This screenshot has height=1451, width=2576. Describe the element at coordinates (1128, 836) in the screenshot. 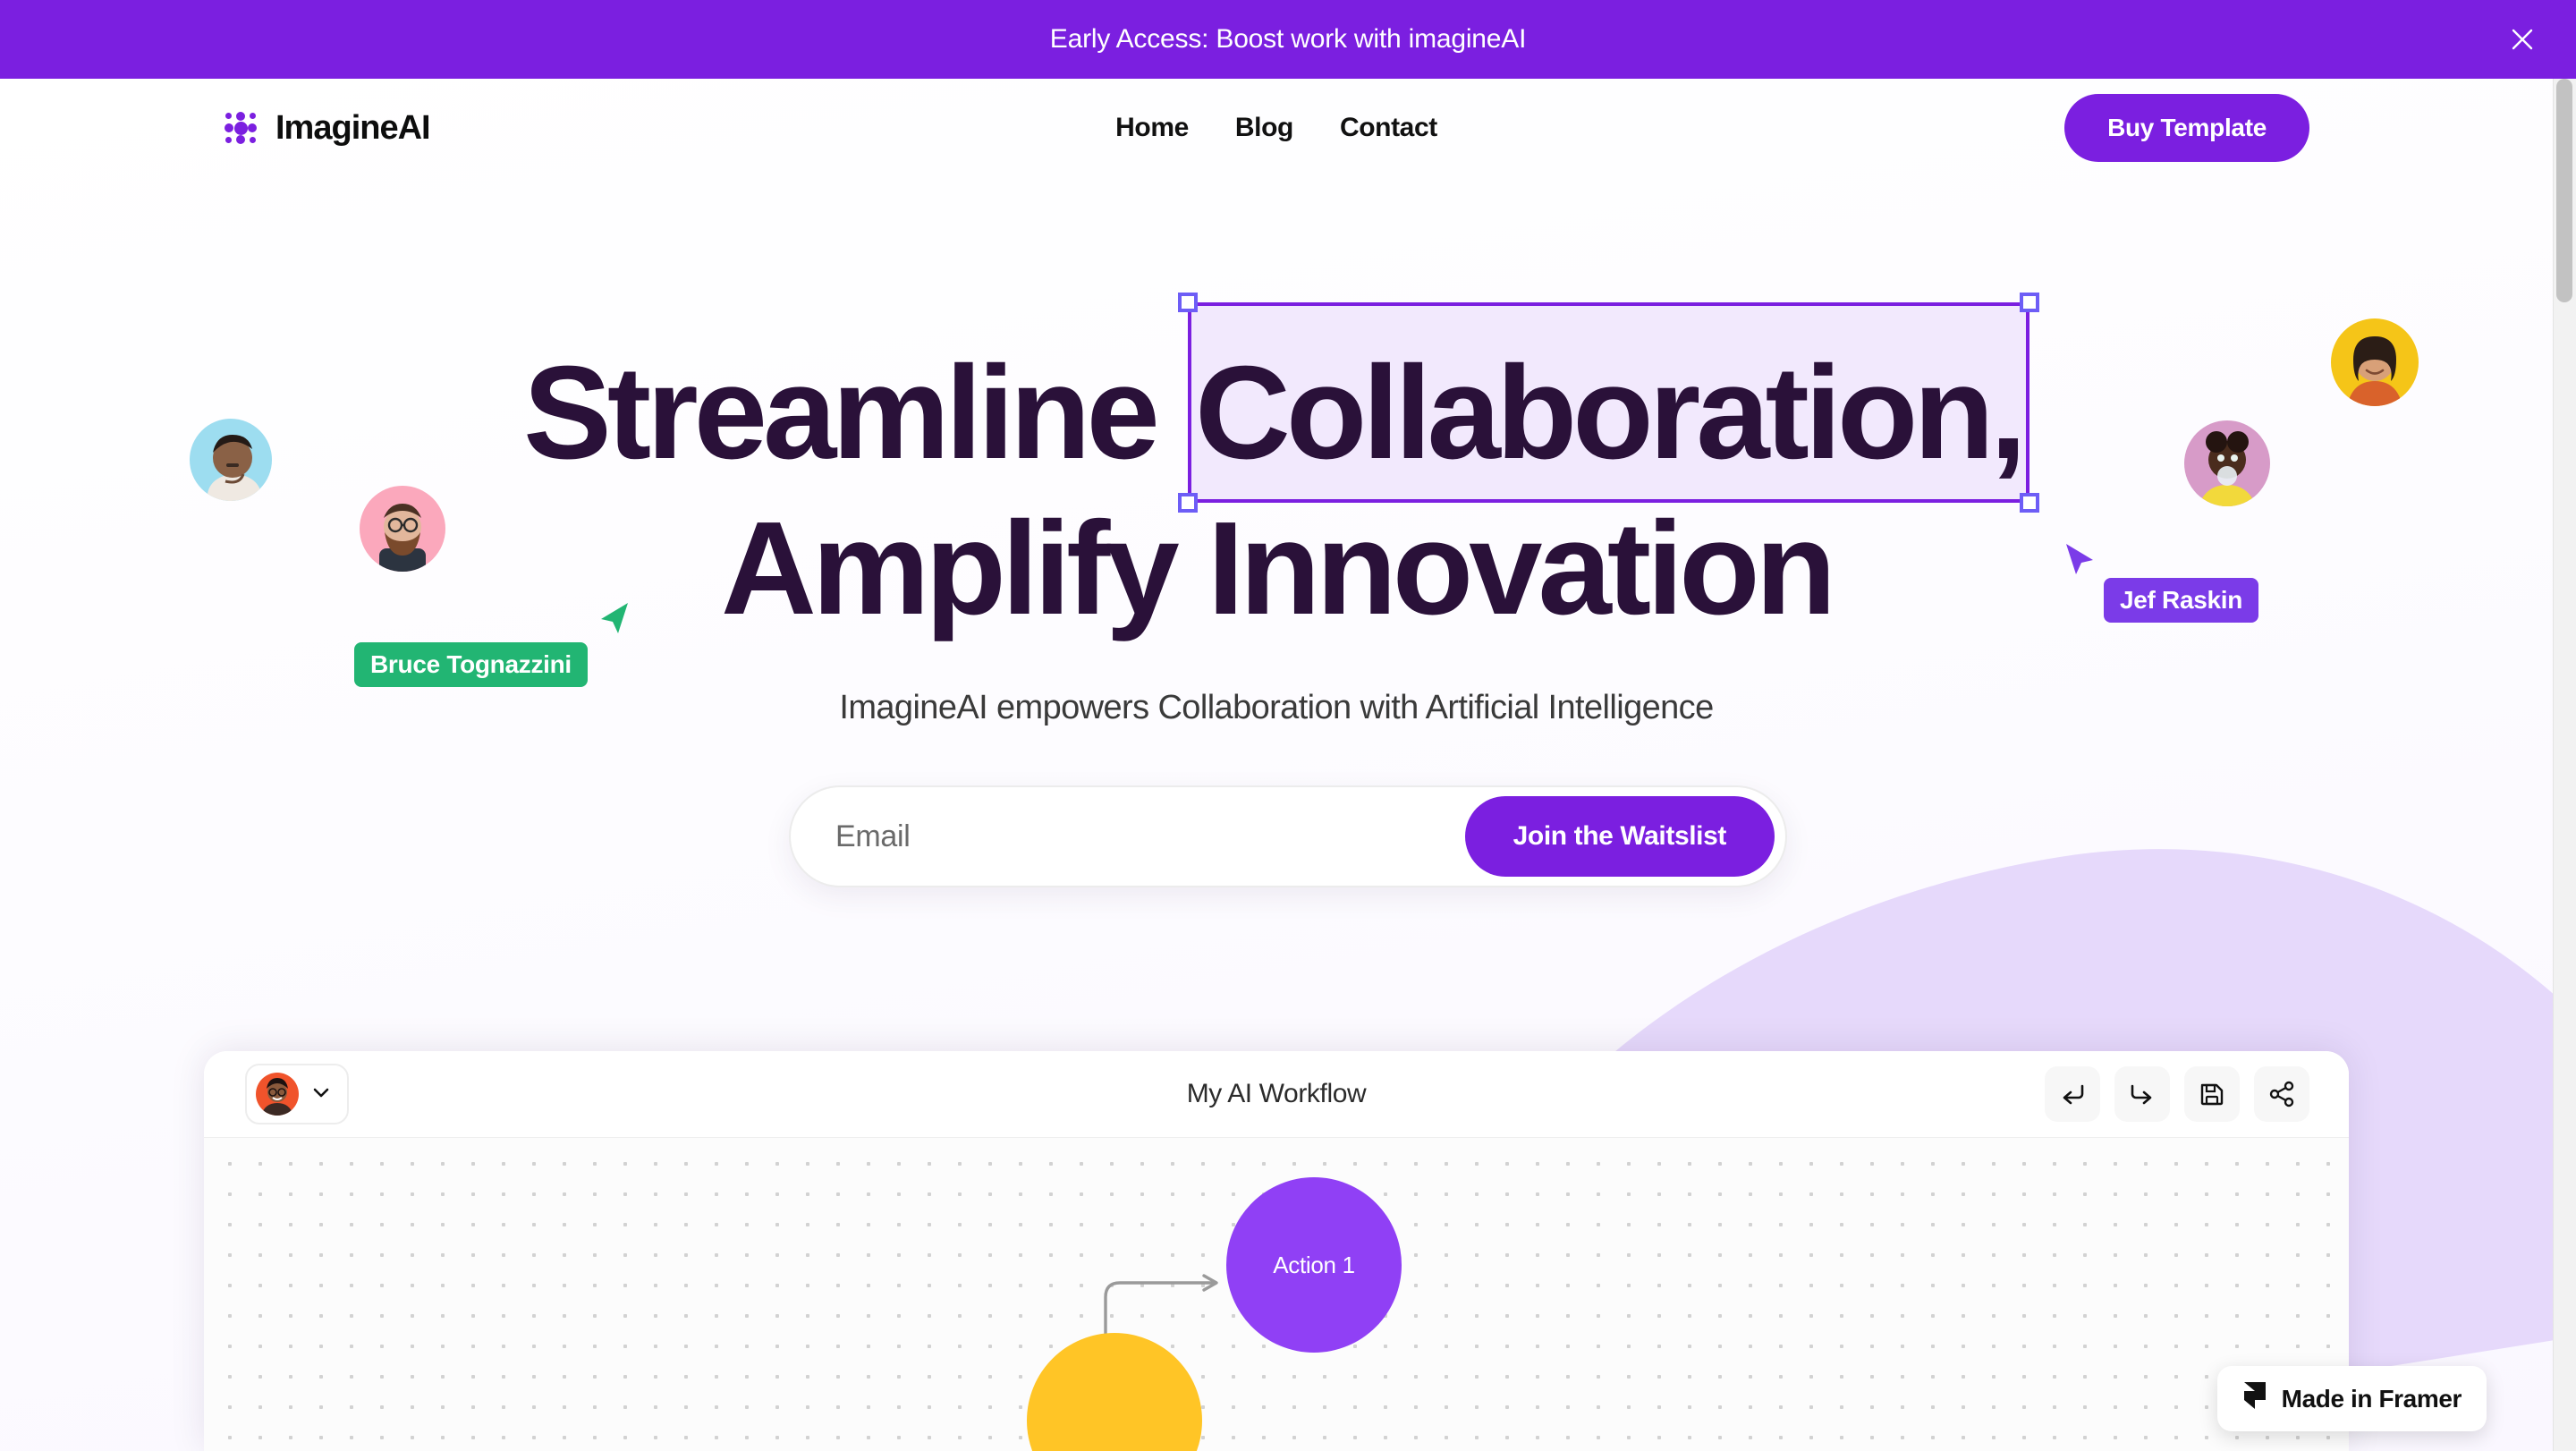

I see `email-field` at that location.